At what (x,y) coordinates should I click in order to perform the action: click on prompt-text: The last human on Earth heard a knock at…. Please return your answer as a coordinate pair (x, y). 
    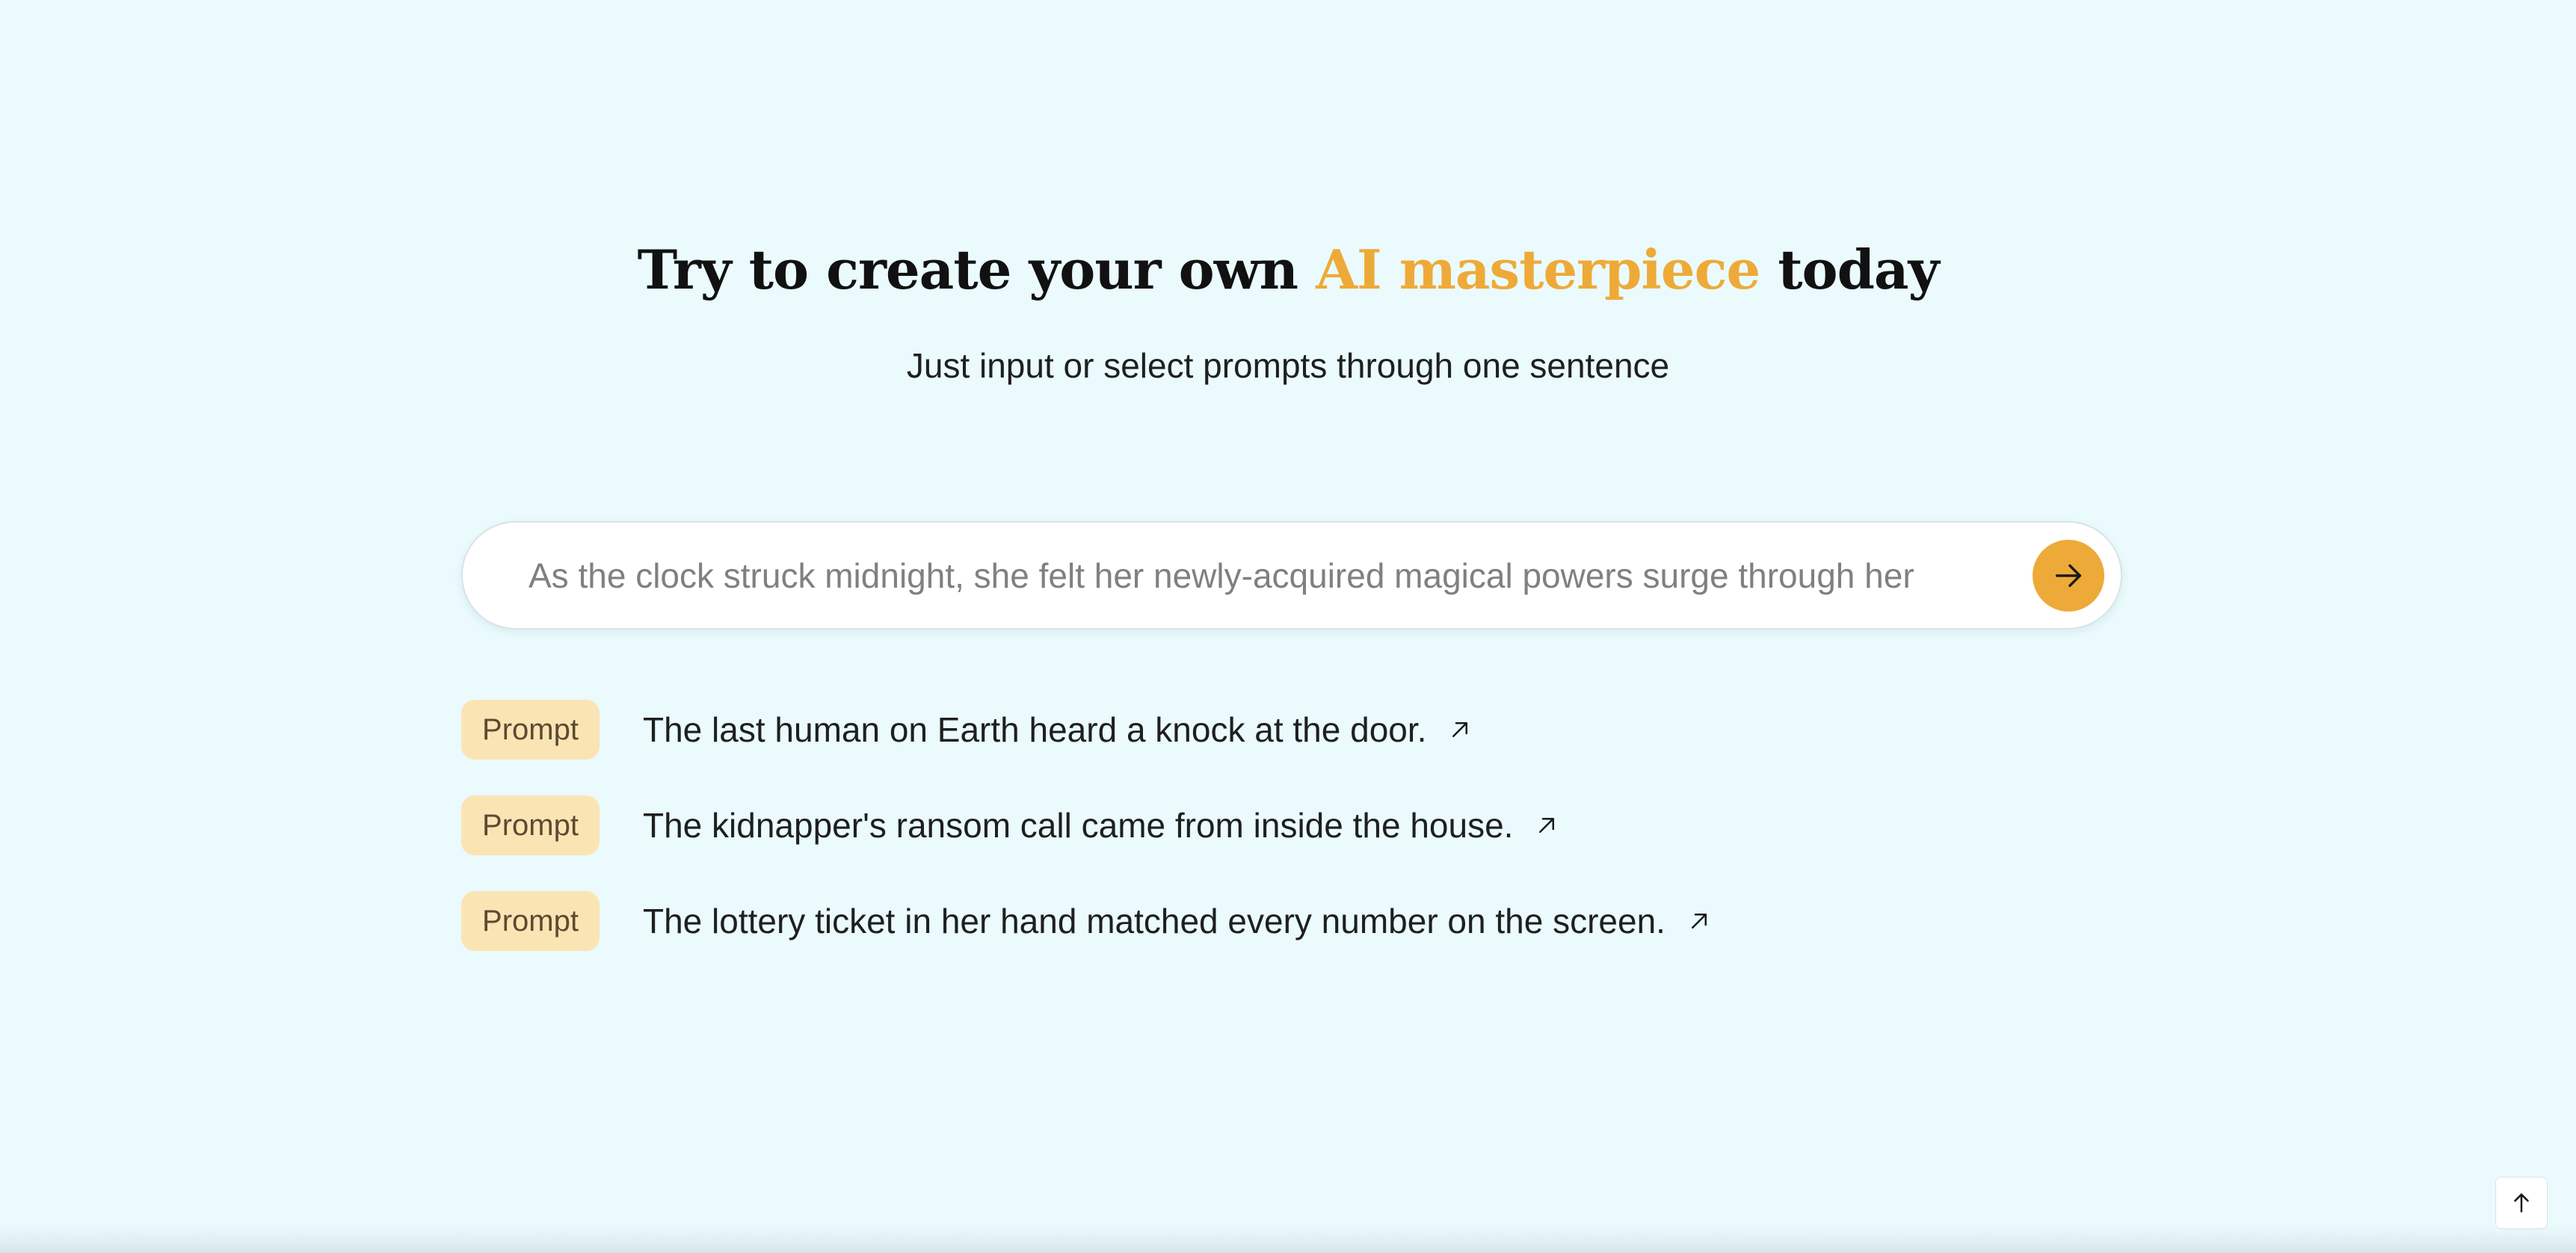
    Looking at the image, I should click on (1034, 729).